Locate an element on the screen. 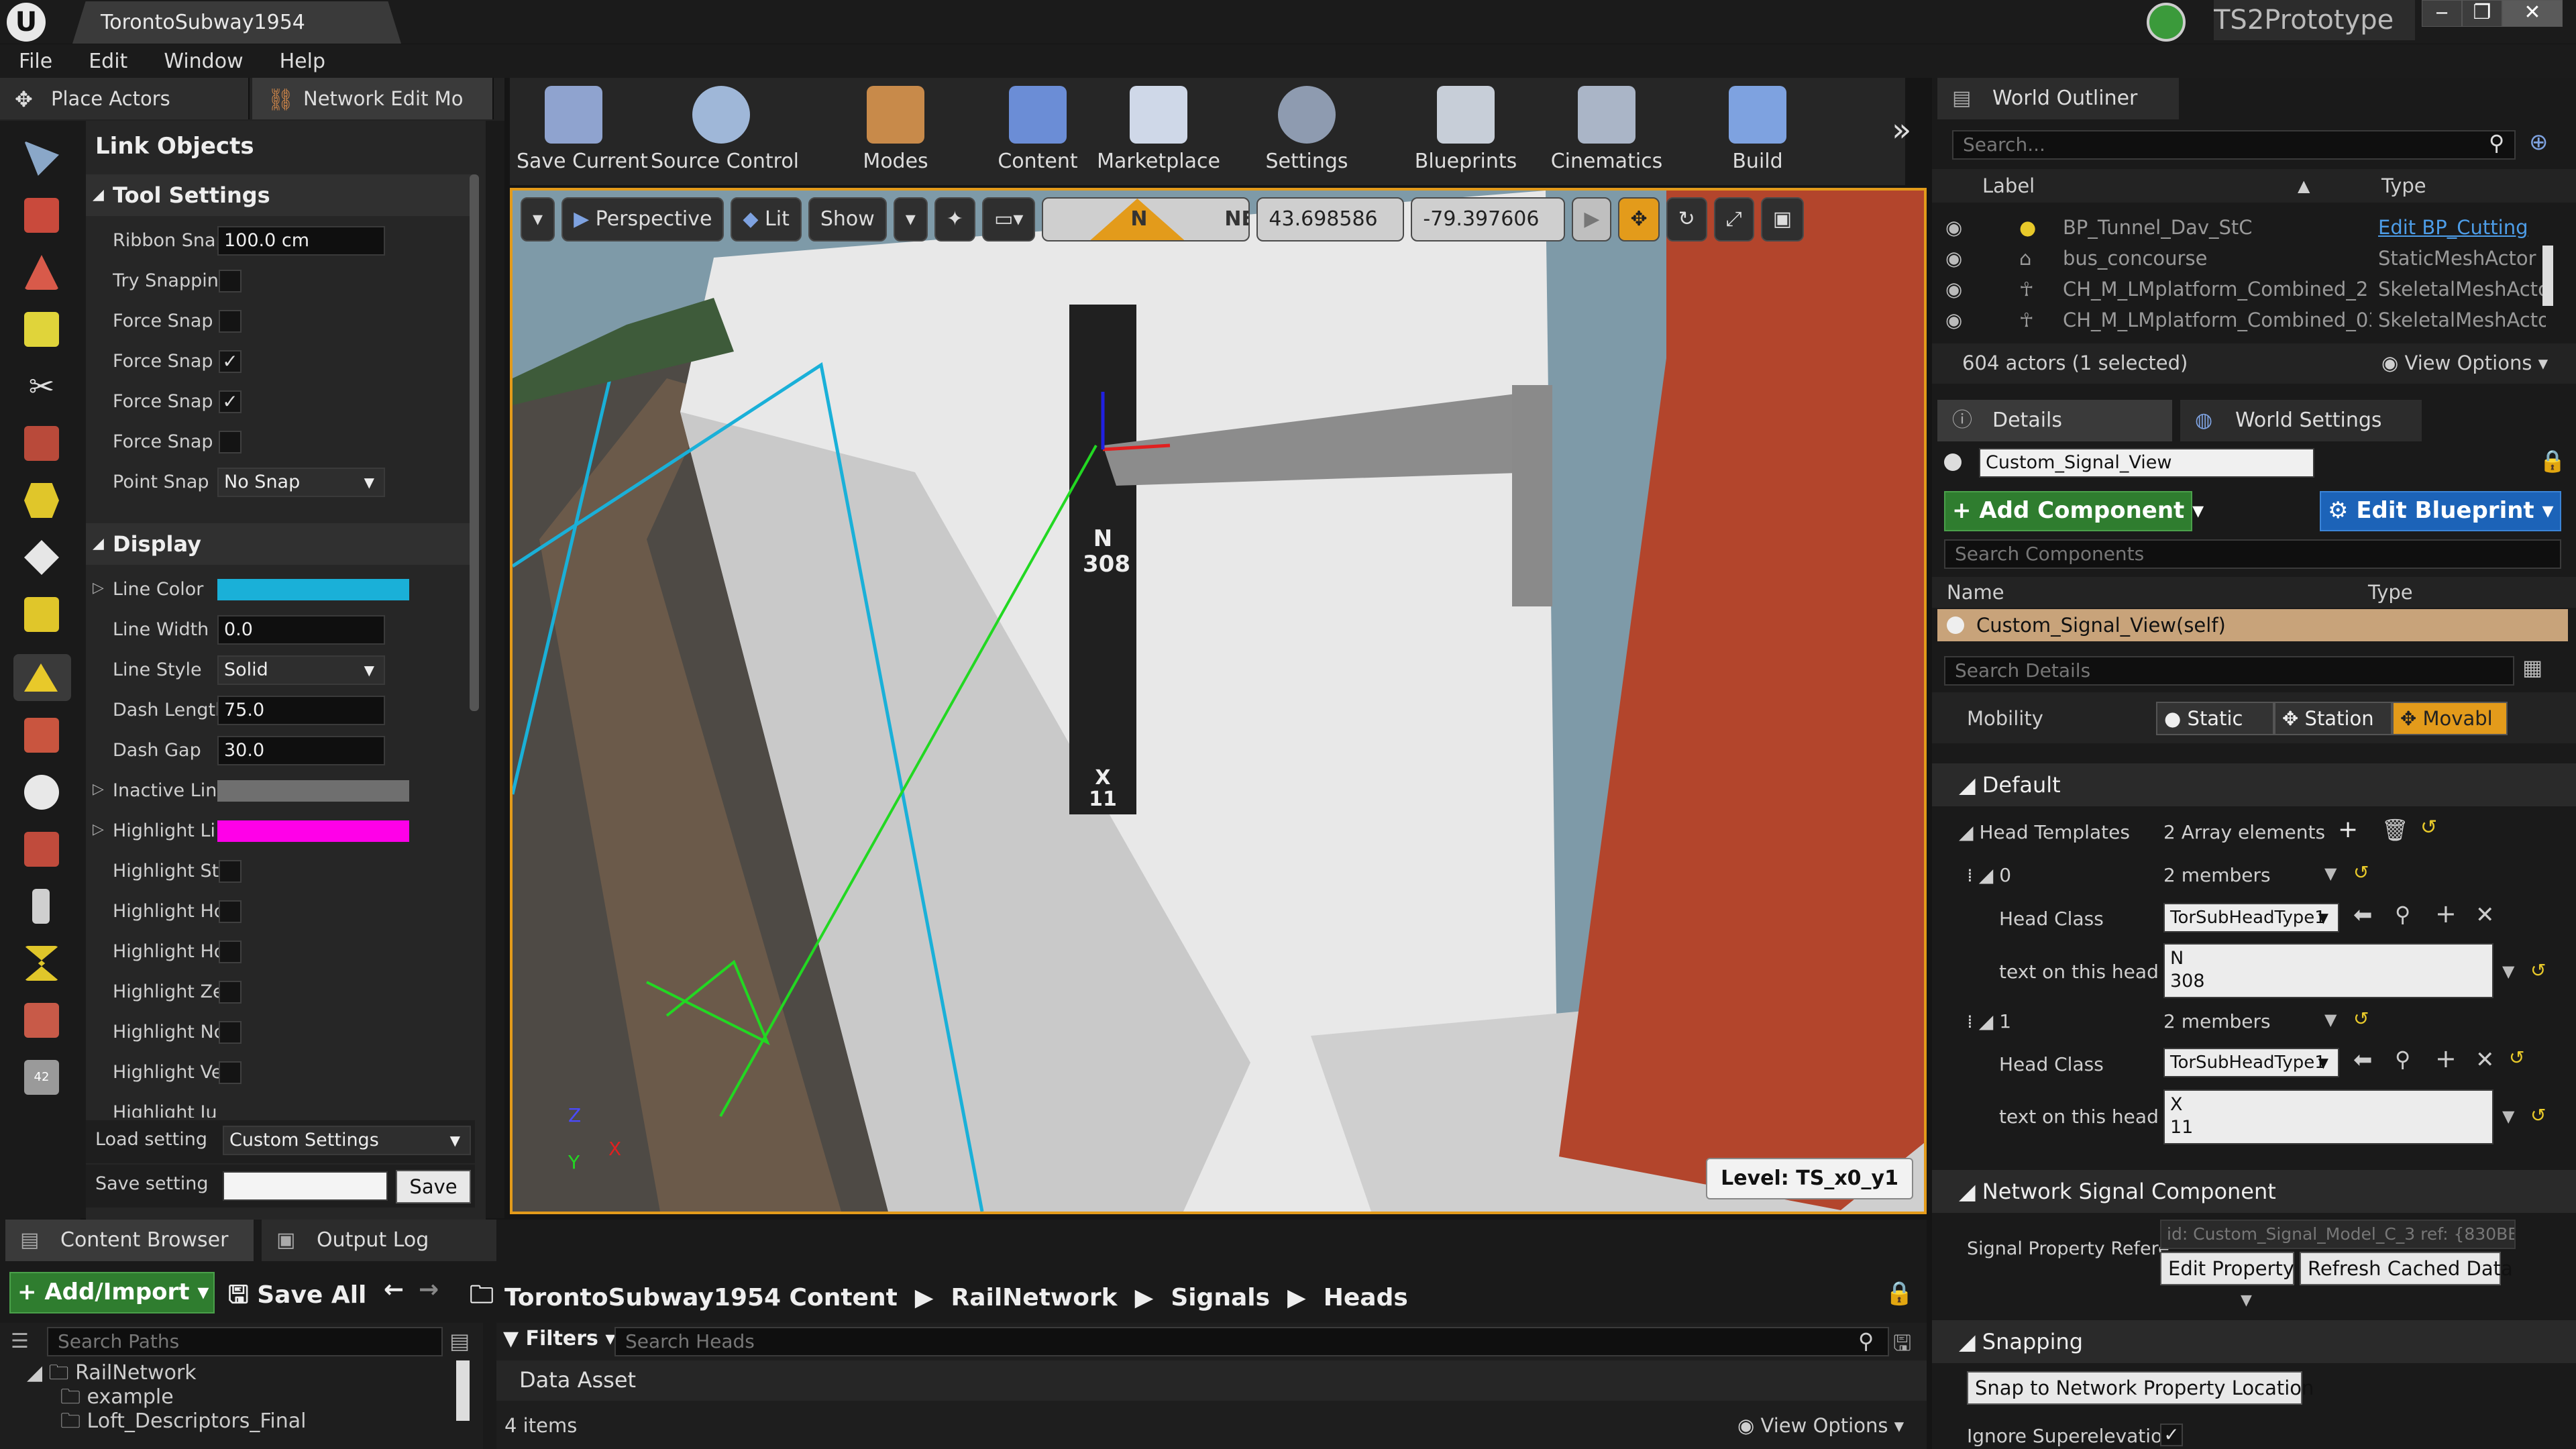 The width and height of the screenshot is (2576, 1449). force-snap-checkbox: ✓ is located at coordinates (230, 401).